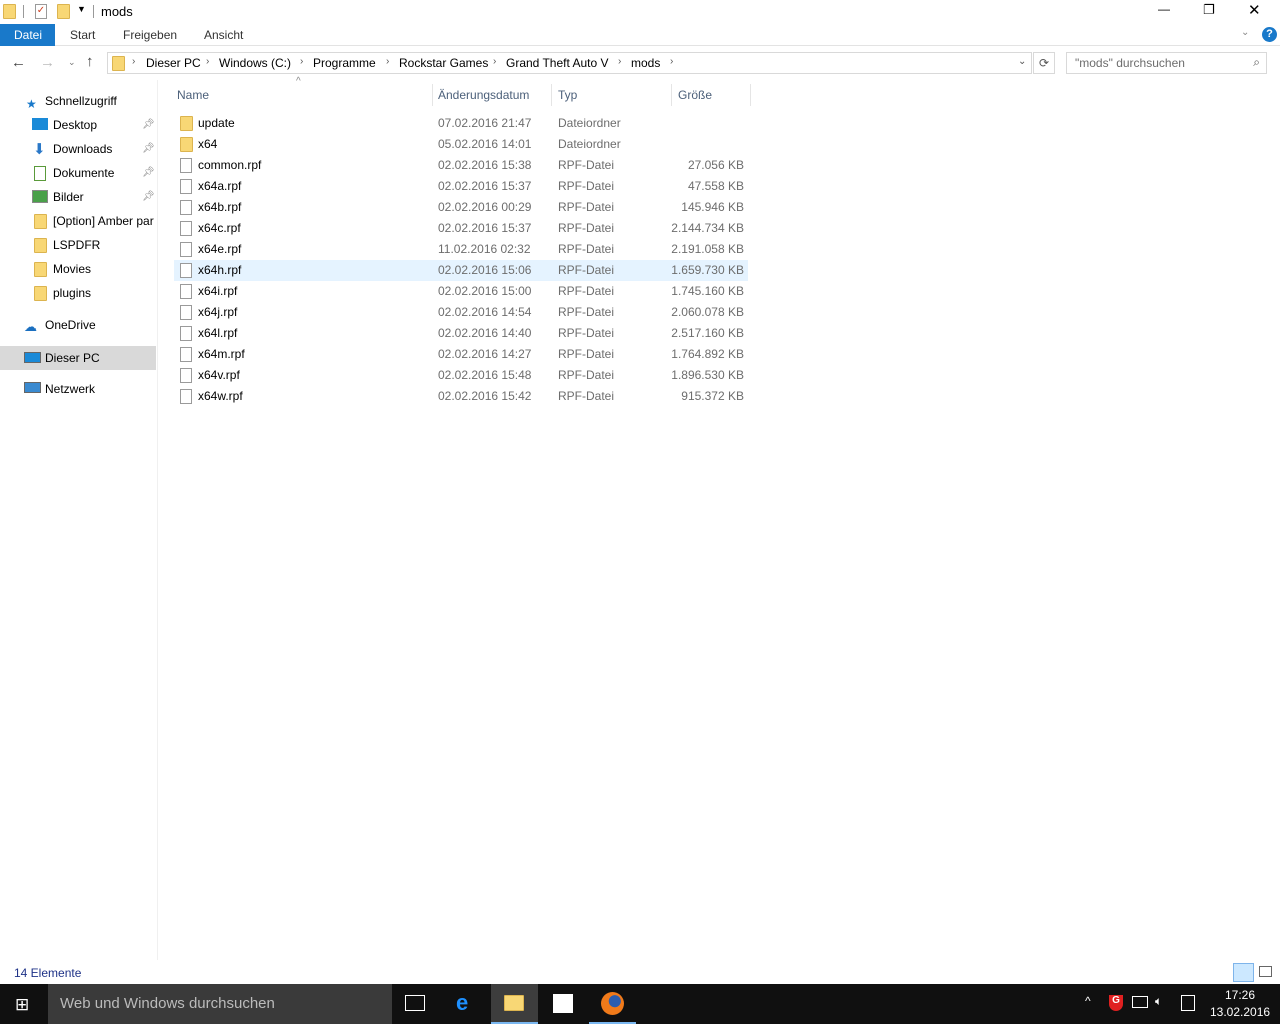 The image size is (1280, 1024). I want to click on file-name: x64v.rpf, so click(219, 375).